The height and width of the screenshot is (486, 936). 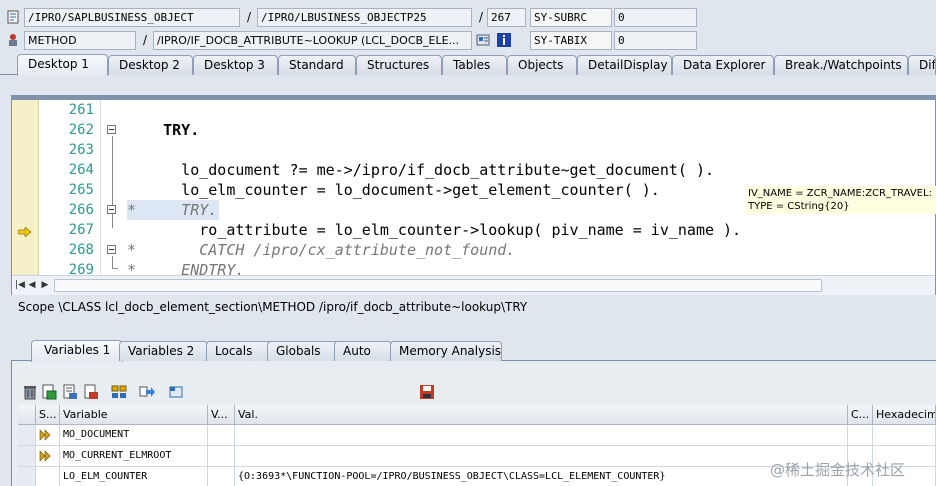 I want to click on line-number: 265, so click(x=81, y=190).